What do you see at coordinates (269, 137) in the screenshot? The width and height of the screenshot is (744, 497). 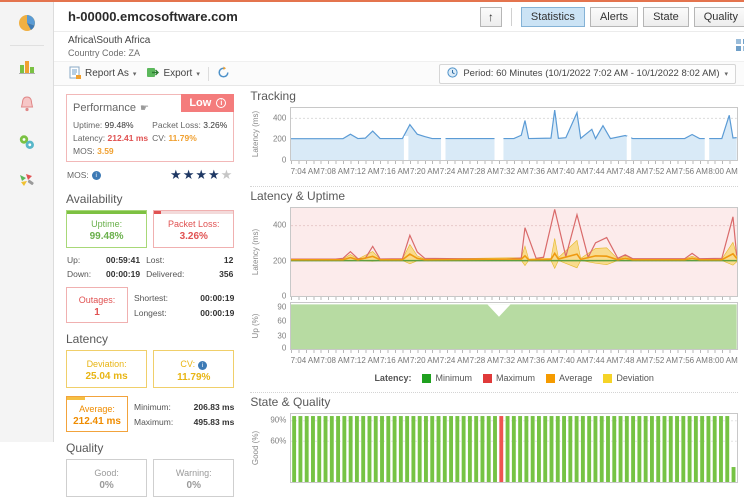 I see `tracking-y-axis: Latency (ms) 400 200 0` at bounding box center [269, 137].